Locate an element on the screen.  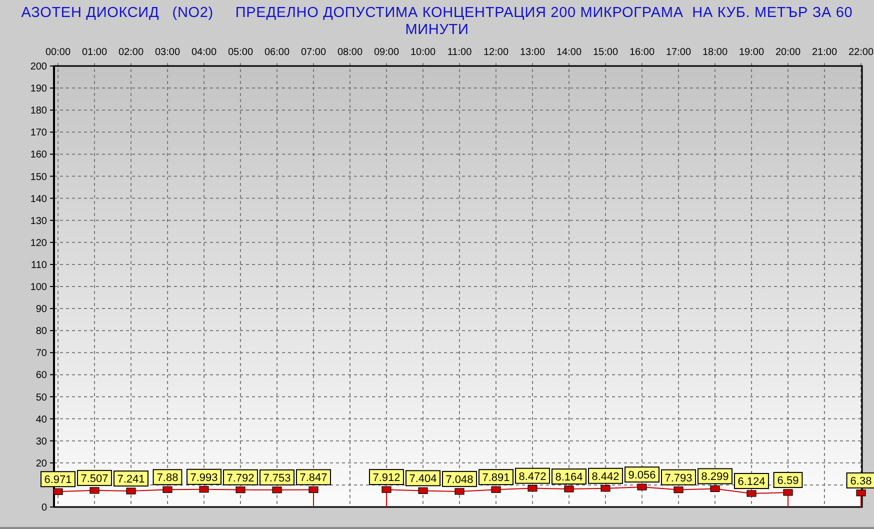
data-label: 8.472 is located at coordinates (532, 476).